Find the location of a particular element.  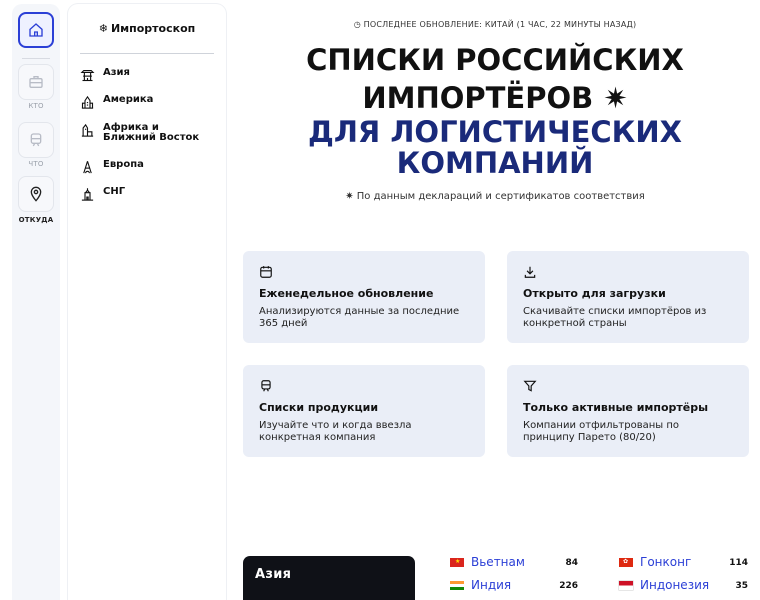

sidebar-divider is located at coordinates (147, 53).